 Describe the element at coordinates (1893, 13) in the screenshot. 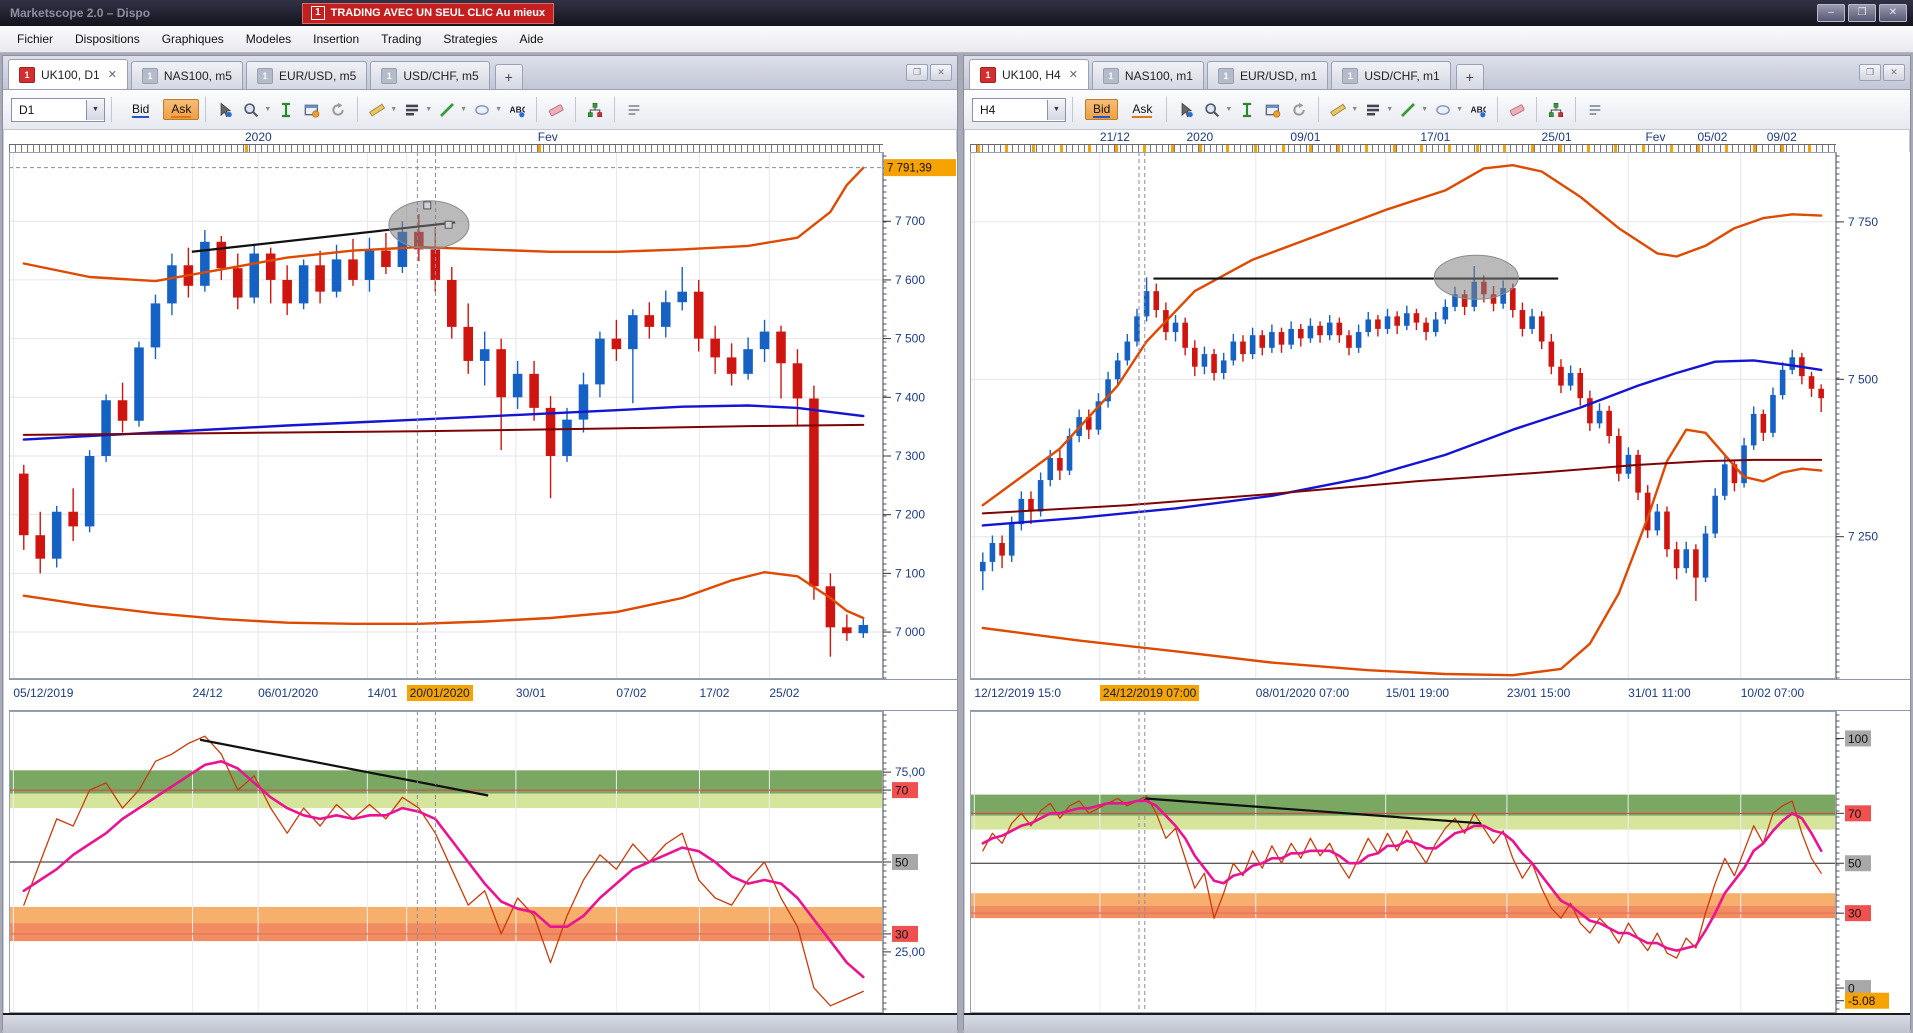

I see `close-button: ✕` at that location.